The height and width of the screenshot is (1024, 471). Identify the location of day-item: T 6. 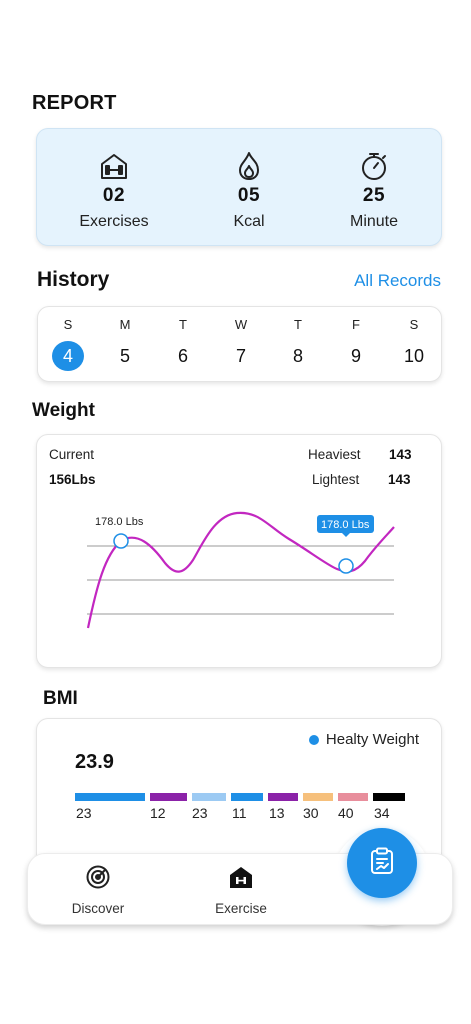
(183, 344).